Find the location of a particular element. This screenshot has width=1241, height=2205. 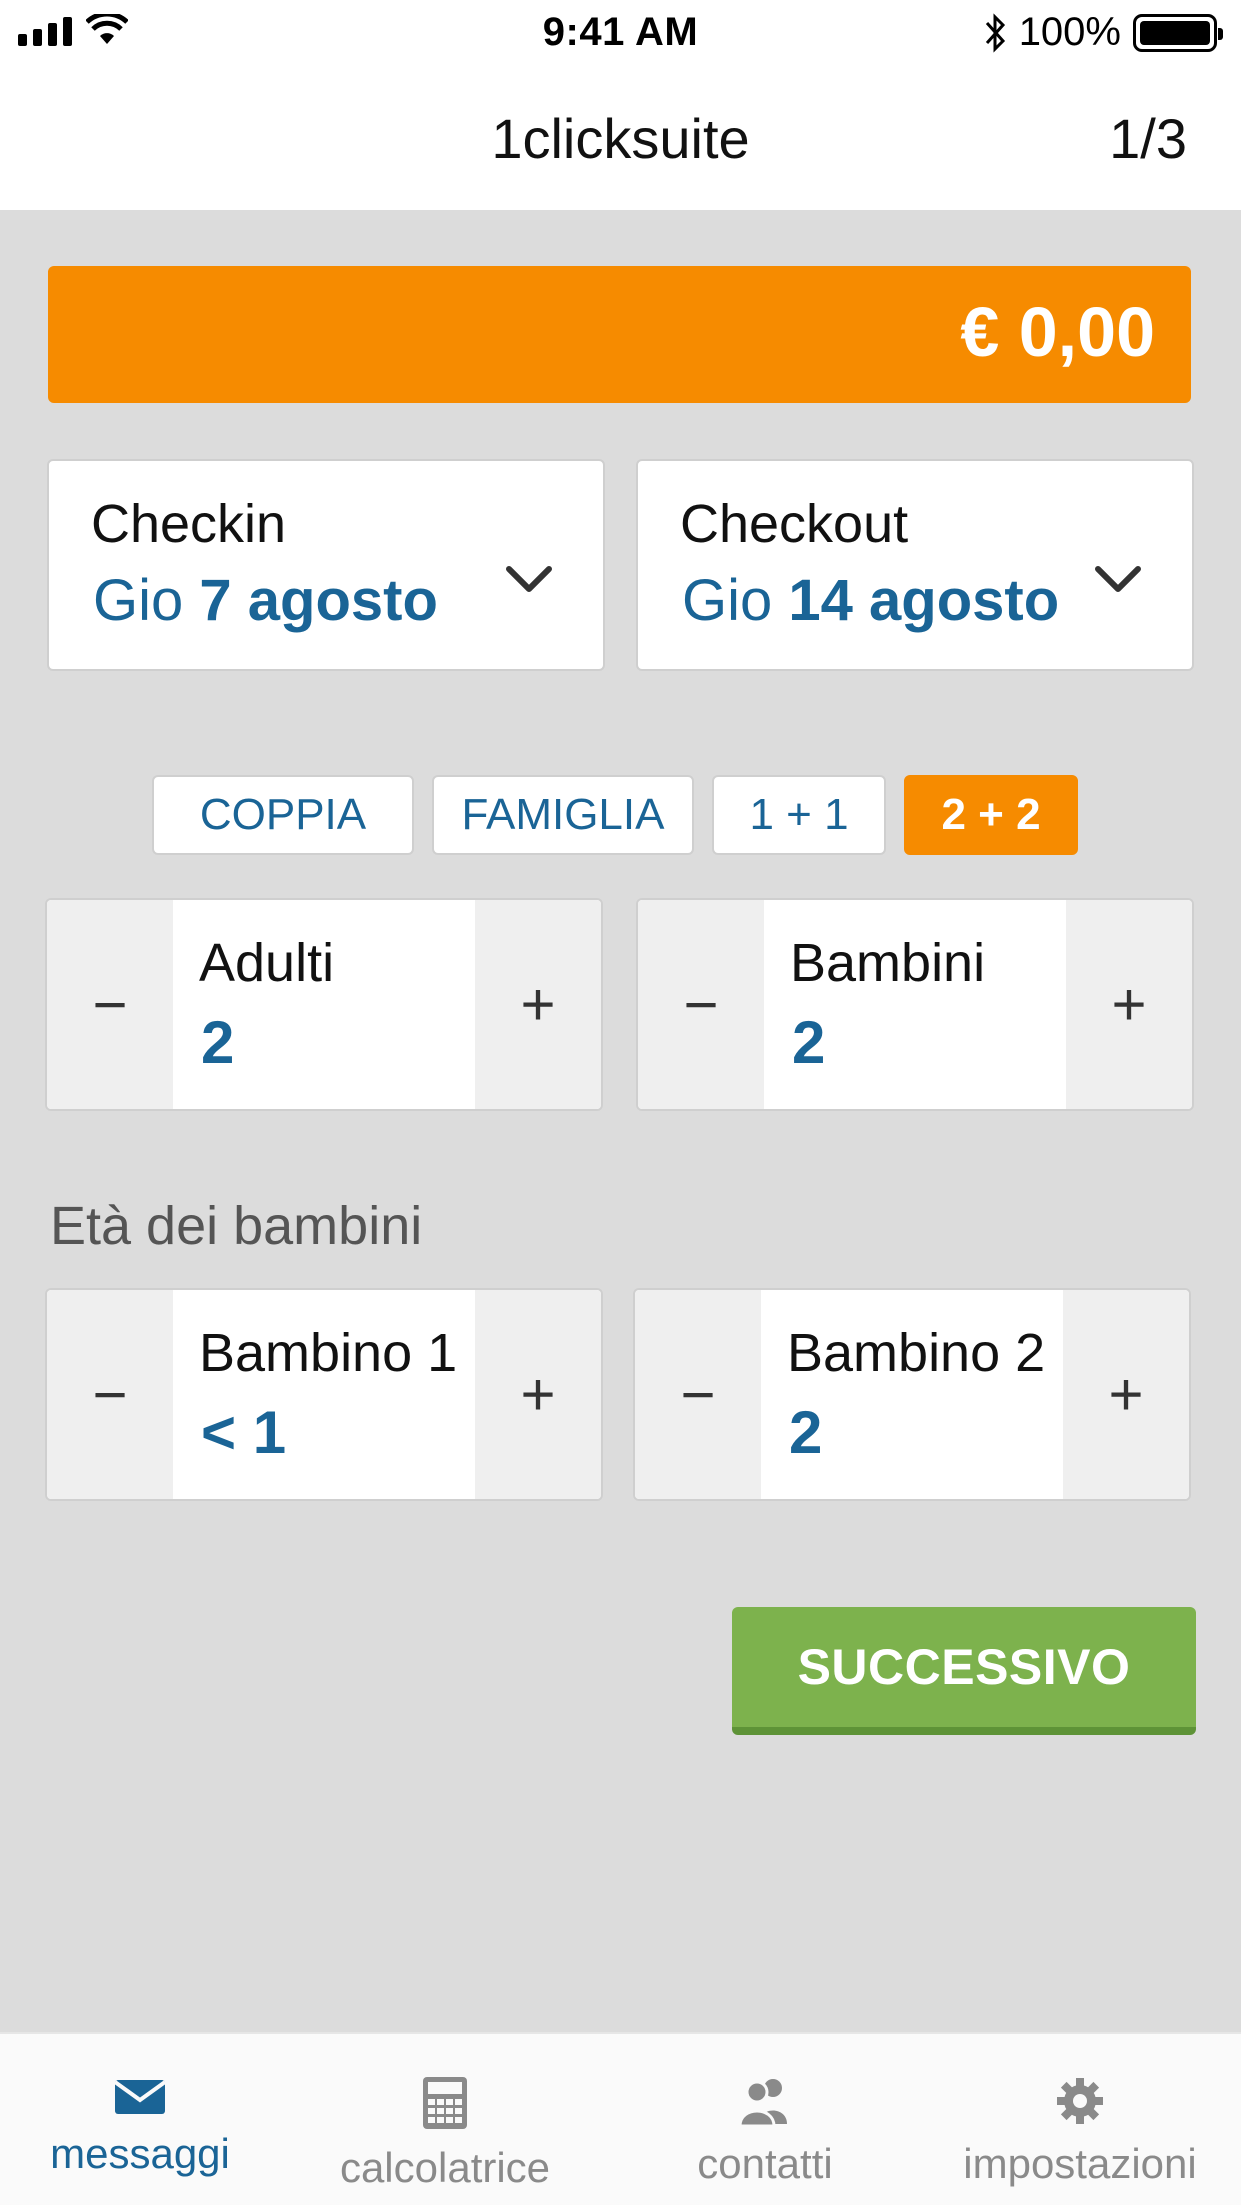

envelope-icon is located at coordinates (140, 2097).